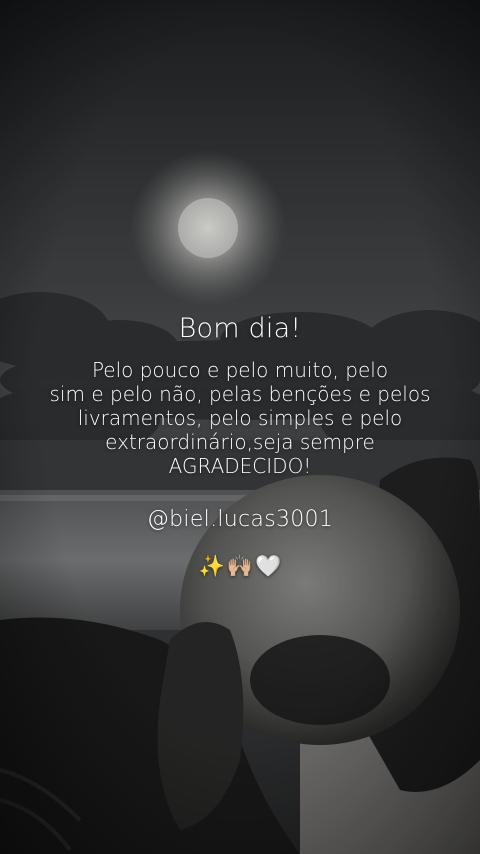 The image size is (480, 854). What do you see at coordinates (240, 519) in the screenshot?
I see `author-handle: @biel.lucas3001` at bounding box center [240, 519].